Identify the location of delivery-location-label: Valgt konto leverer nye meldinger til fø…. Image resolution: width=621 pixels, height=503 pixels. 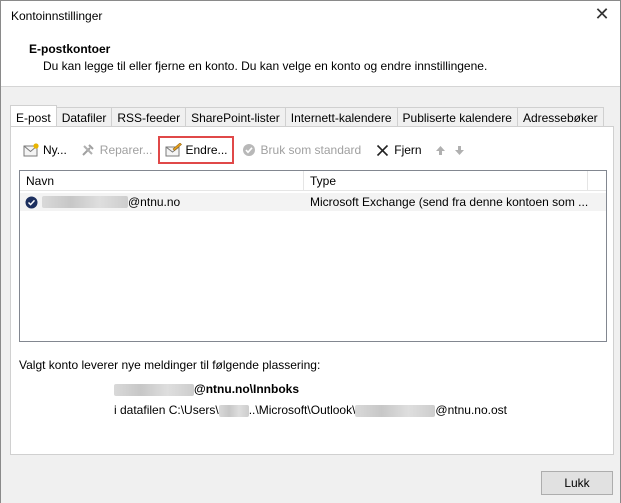
(170, 365).